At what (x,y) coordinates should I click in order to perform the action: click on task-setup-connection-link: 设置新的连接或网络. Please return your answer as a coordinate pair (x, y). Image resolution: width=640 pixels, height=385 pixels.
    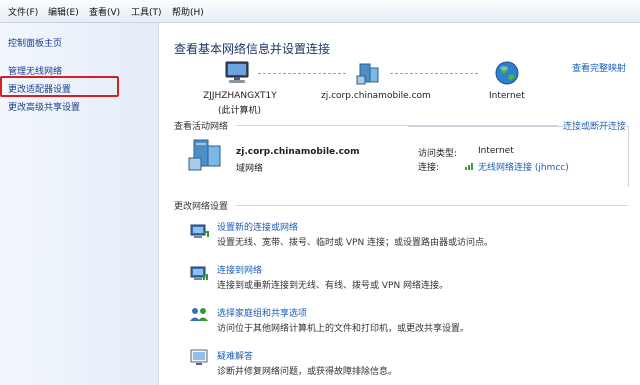
    Looking at the image, I should click on (257, 226).